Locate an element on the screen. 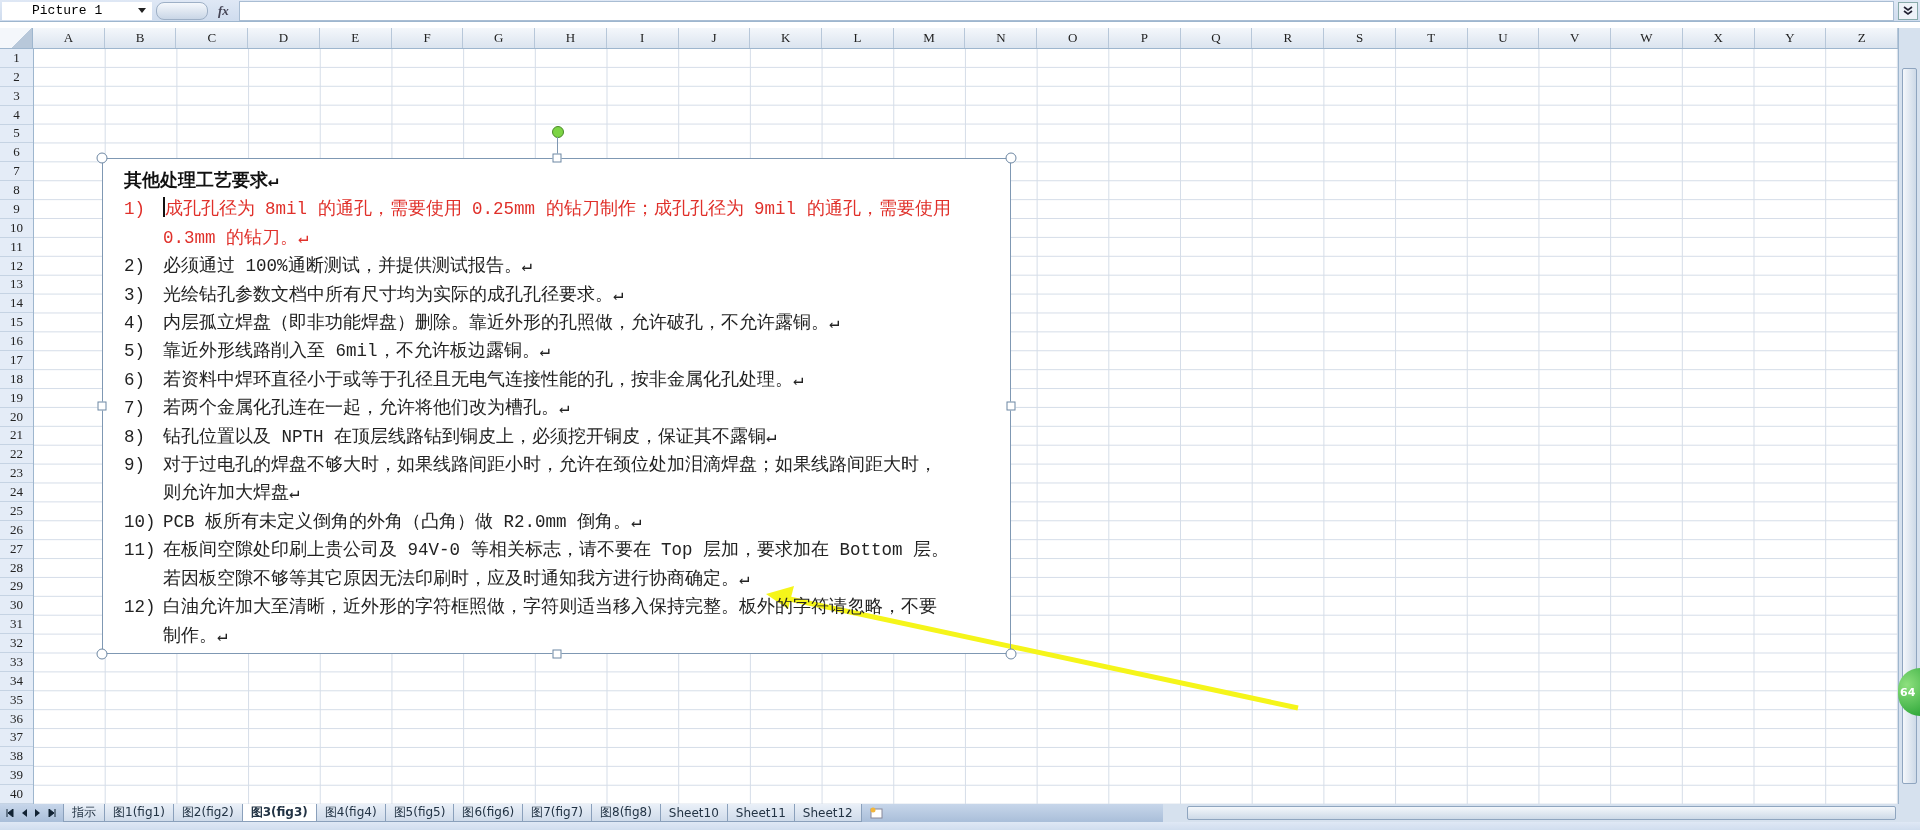 The image size is (1920, 830). column-header: P is located at coordinates (1144, 38).